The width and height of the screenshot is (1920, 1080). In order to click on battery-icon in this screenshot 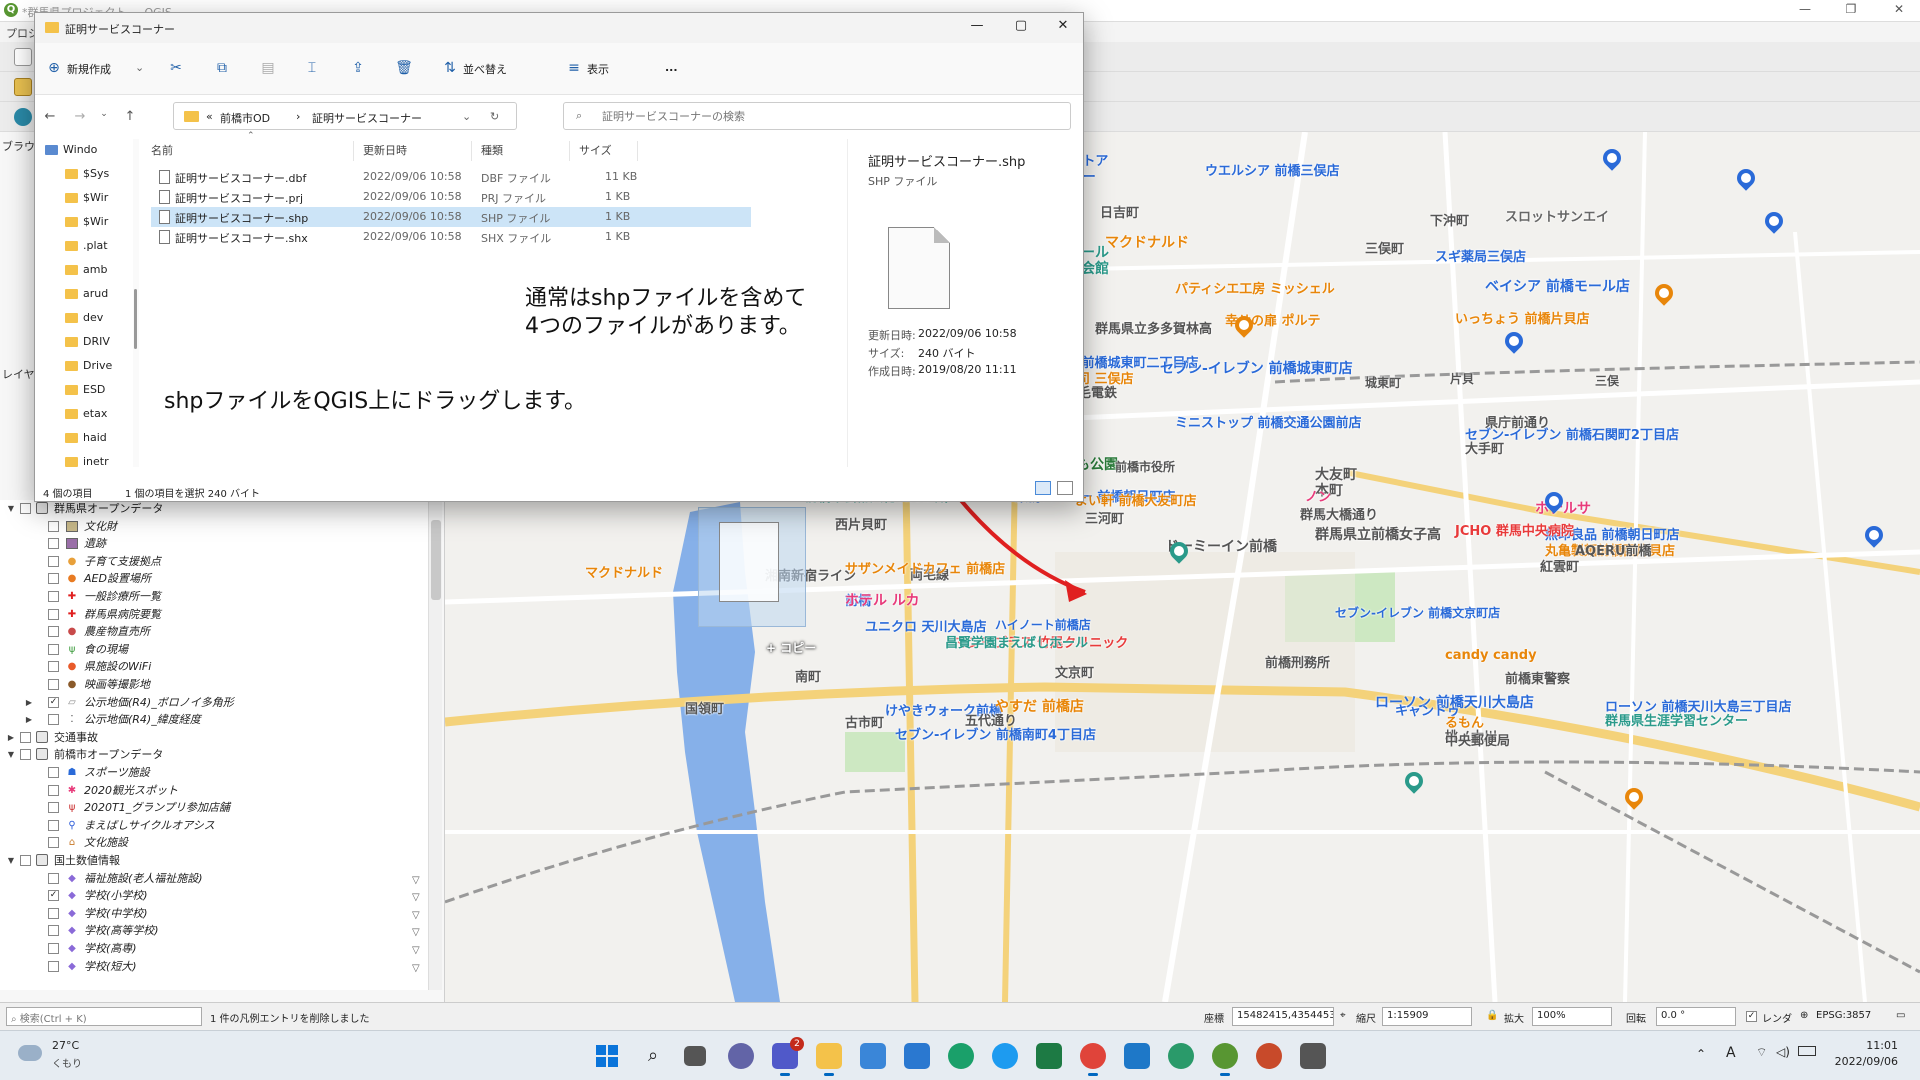, I will do `click(1807, 1051)`.